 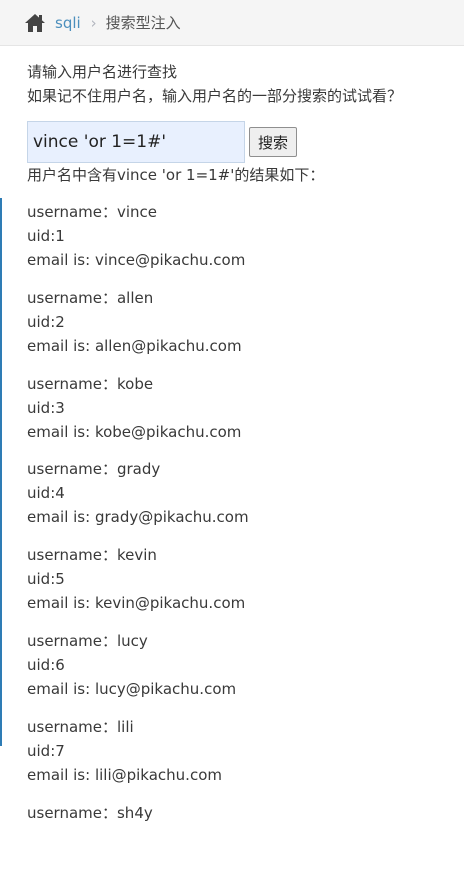 I want to click on result-username: username：kevin, so click(x=92, y=555).